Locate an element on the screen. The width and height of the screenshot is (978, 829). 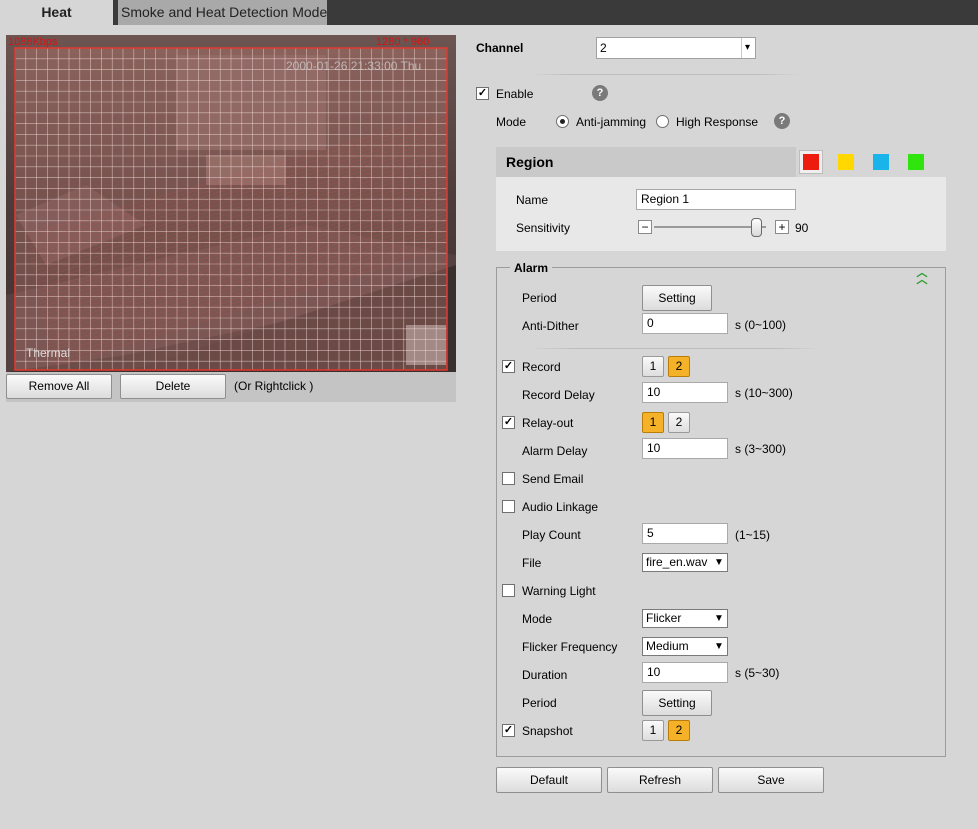
tab-smoke-heat-detection-mode: Smoke and Heat Detection Mode is located at coordinates (222, 12).